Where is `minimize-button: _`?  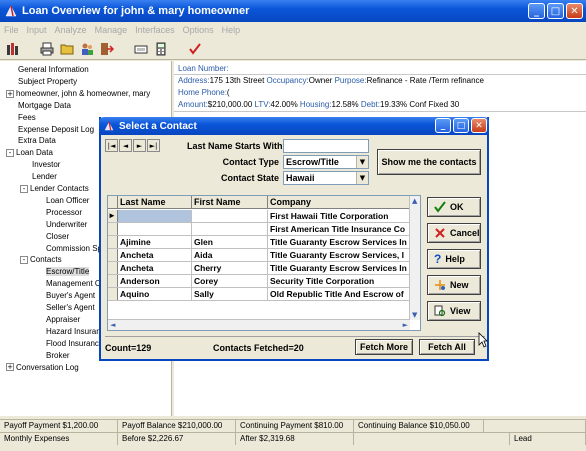
minimize-button: _ is located at coordinates (536, 11).